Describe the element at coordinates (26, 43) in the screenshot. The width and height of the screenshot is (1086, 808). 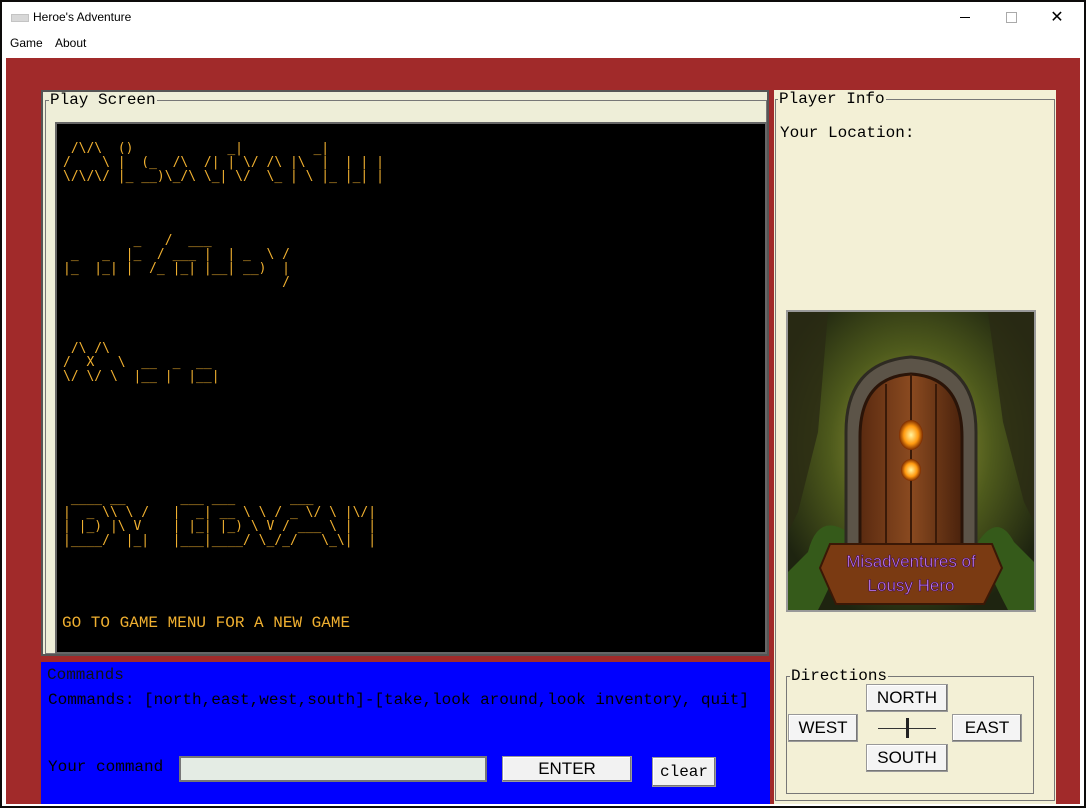
I see `menu-game: Game` at that location.